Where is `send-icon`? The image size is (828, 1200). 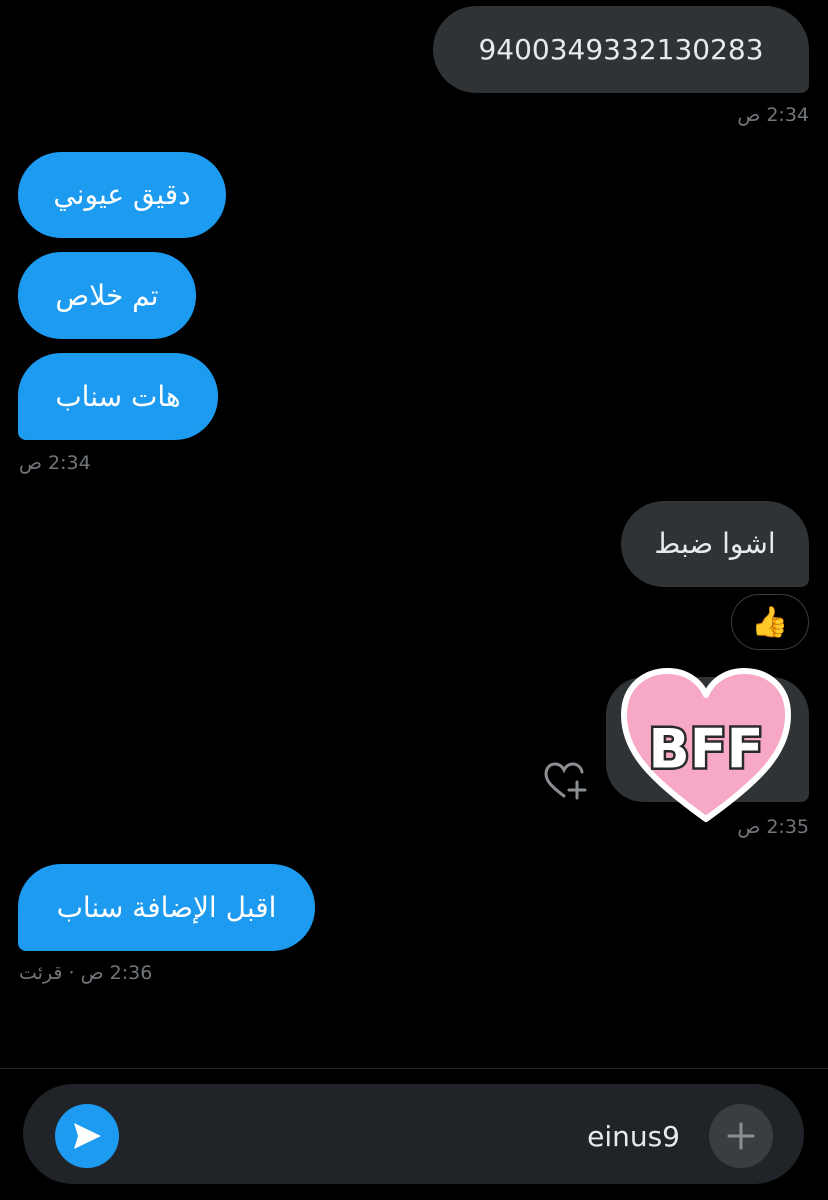 send-icon is located at coordinates (87, 1136).